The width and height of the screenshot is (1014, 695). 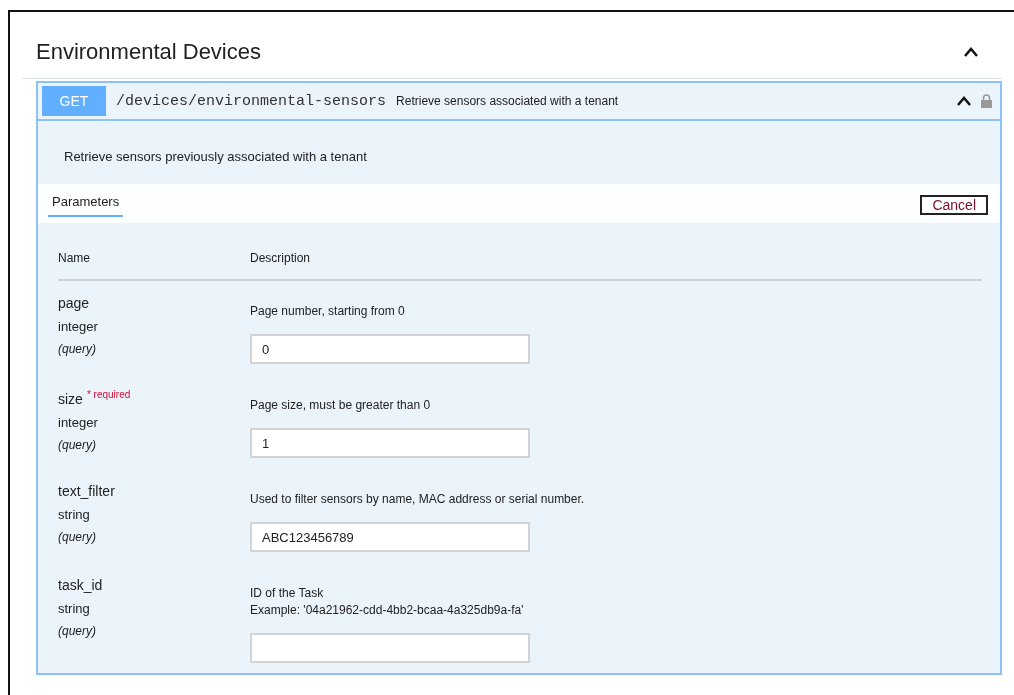 I want to click on column-header: Name, so click(x=74, y=258).